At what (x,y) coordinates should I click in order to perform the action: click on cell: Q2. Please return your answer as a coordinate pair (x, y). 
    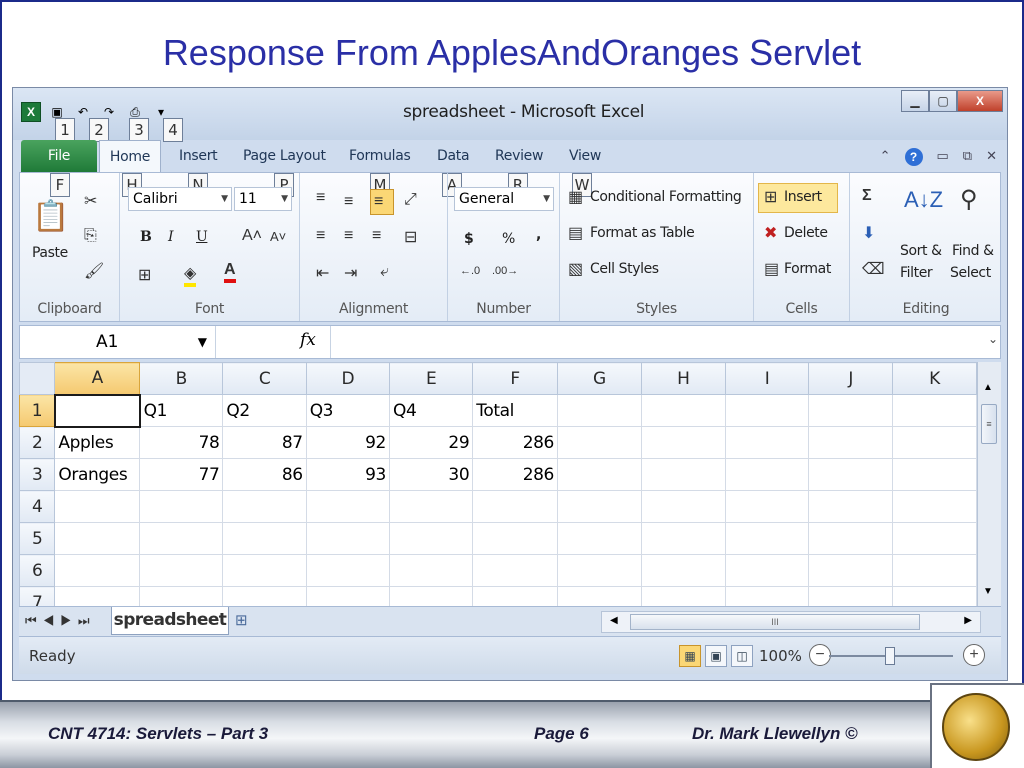
    Looking at the image, I should click on (264, 410).